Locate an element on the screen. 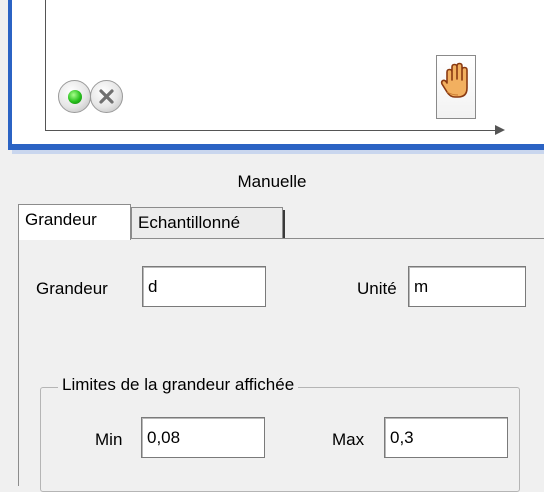 The height and width of the screenshot is (492, 544). tab-echantillonne: Echantillonné is located at coordinates (208, 222).